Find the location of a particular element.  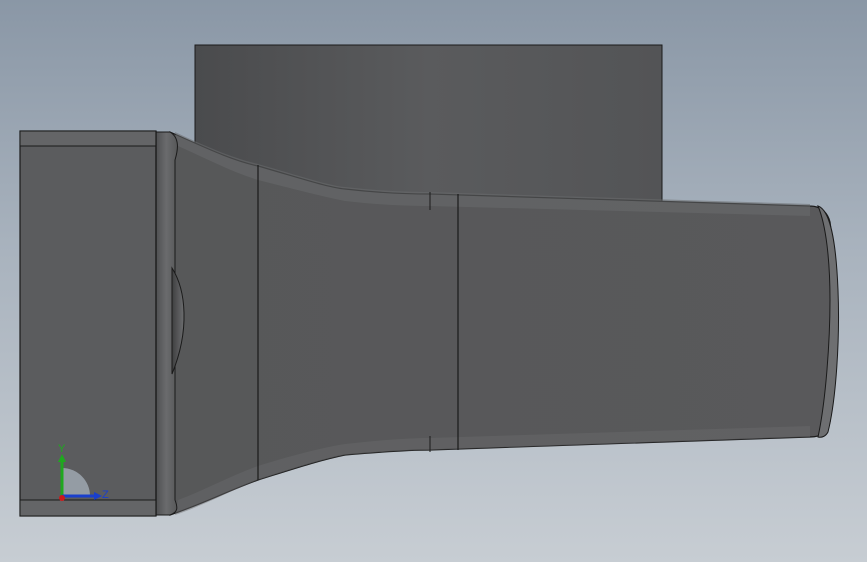

triad-quarter-disc is located at coordinates (76, 482).